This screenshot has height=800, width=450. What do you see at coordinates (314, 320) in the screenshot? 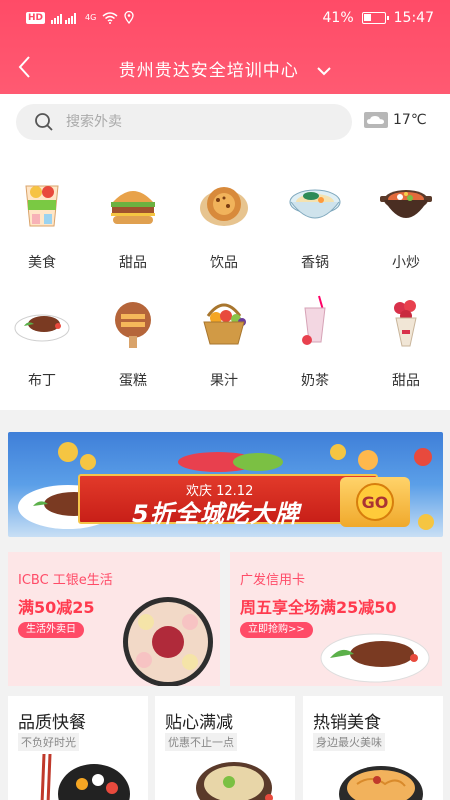
I see `milk-tea-icon` at bounding box center [314, 320].